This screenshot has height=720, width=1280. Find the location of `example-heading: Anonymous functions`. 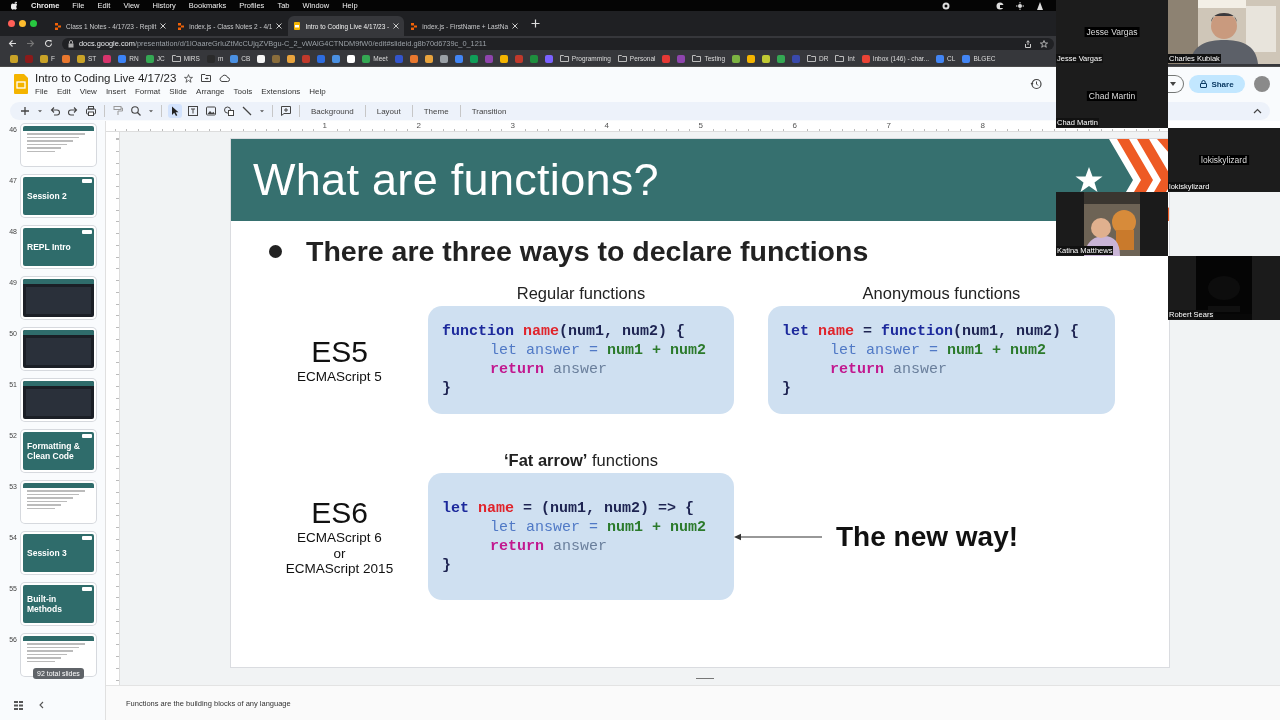

example-heading: Anonymous functions is located at coordinates (941, 294).